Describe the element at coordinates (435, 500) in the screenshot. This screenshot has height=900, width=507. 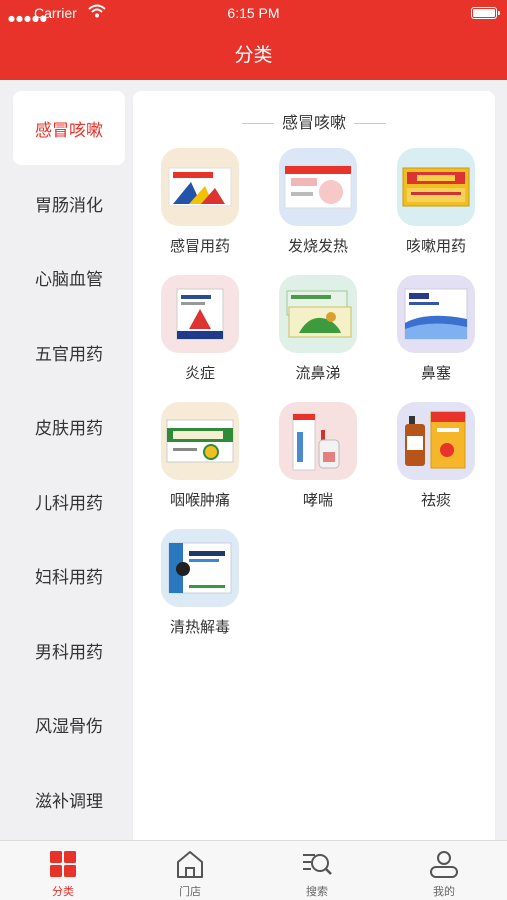
I see `category-label: 祛痰` at that location.